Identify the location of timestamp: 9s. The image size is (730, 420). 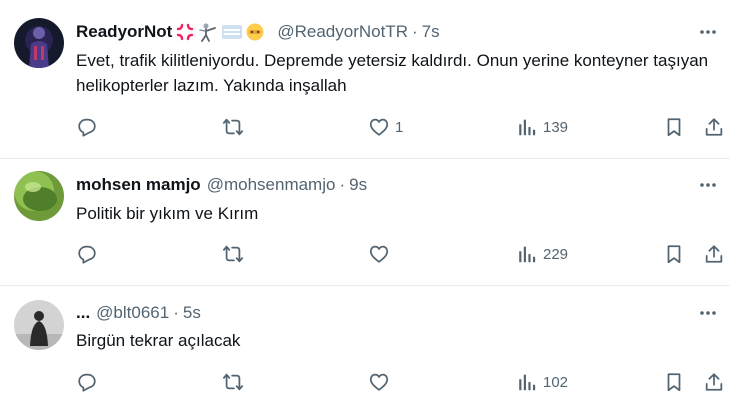
(358, 185).